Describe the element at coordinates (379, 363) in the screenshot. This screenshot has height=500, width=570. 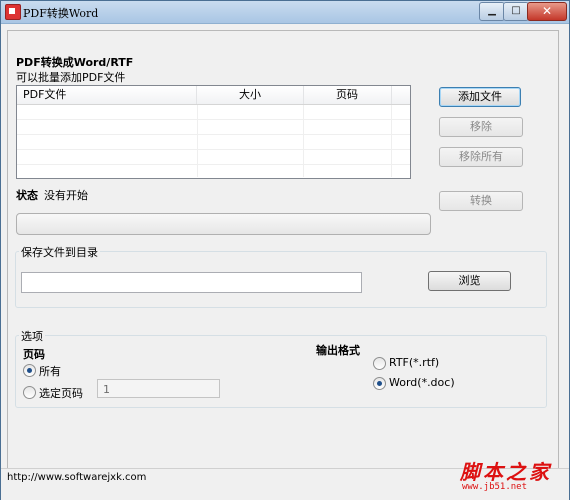
I see `rtf-format-radio` at that location.